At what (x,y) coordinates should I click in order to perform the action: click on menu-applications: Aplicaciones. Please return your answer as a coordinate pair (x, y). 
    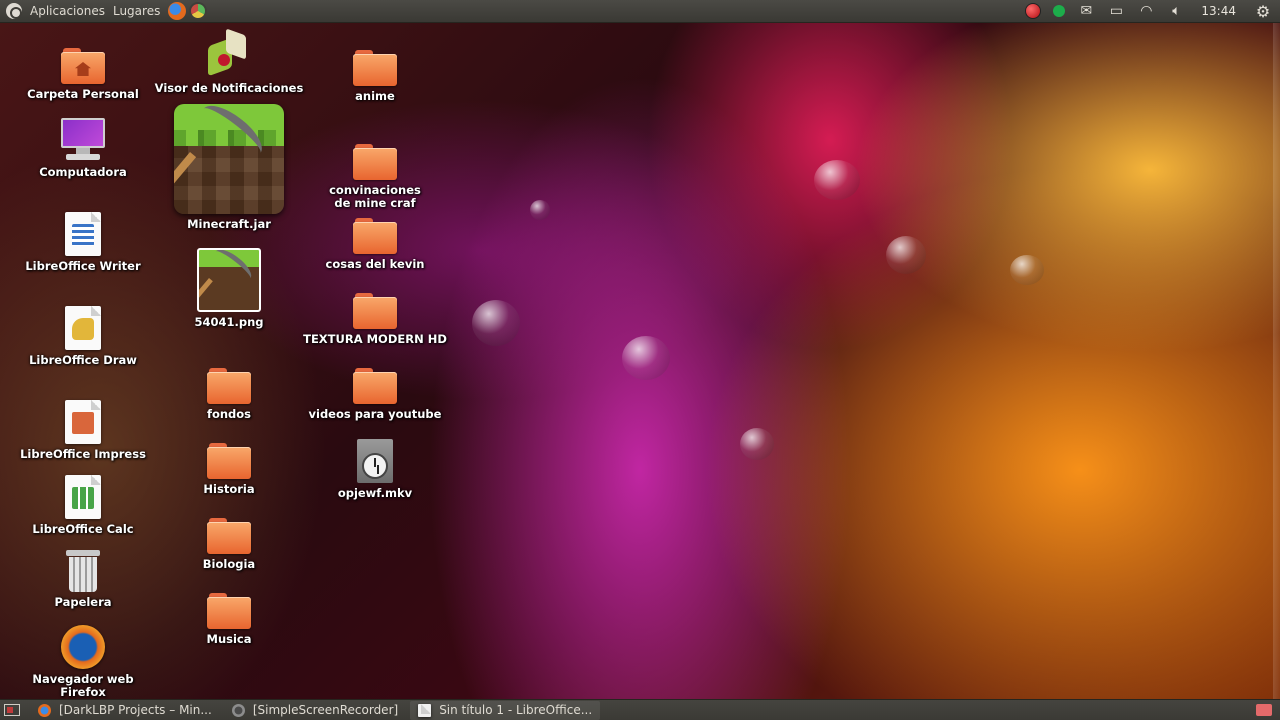
    Looking at the image, I should click on (67, 11).